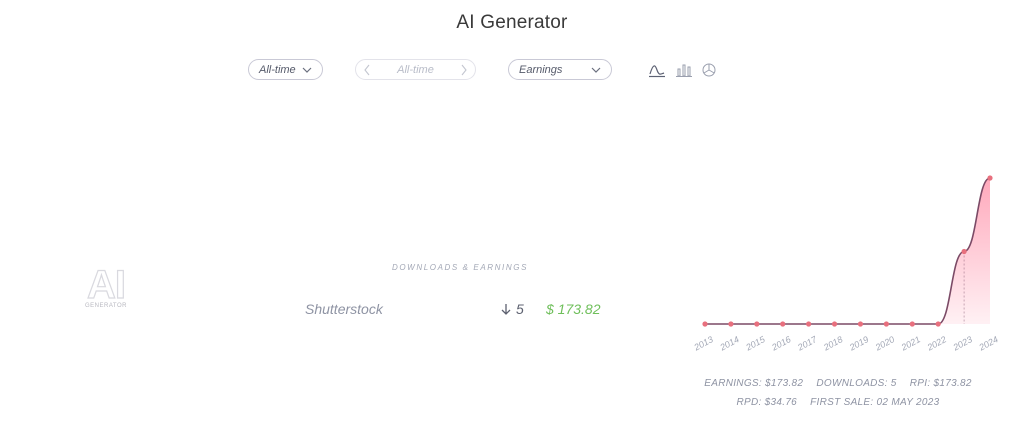  I want to click on page-title: AI Generator, so click(512, 22).